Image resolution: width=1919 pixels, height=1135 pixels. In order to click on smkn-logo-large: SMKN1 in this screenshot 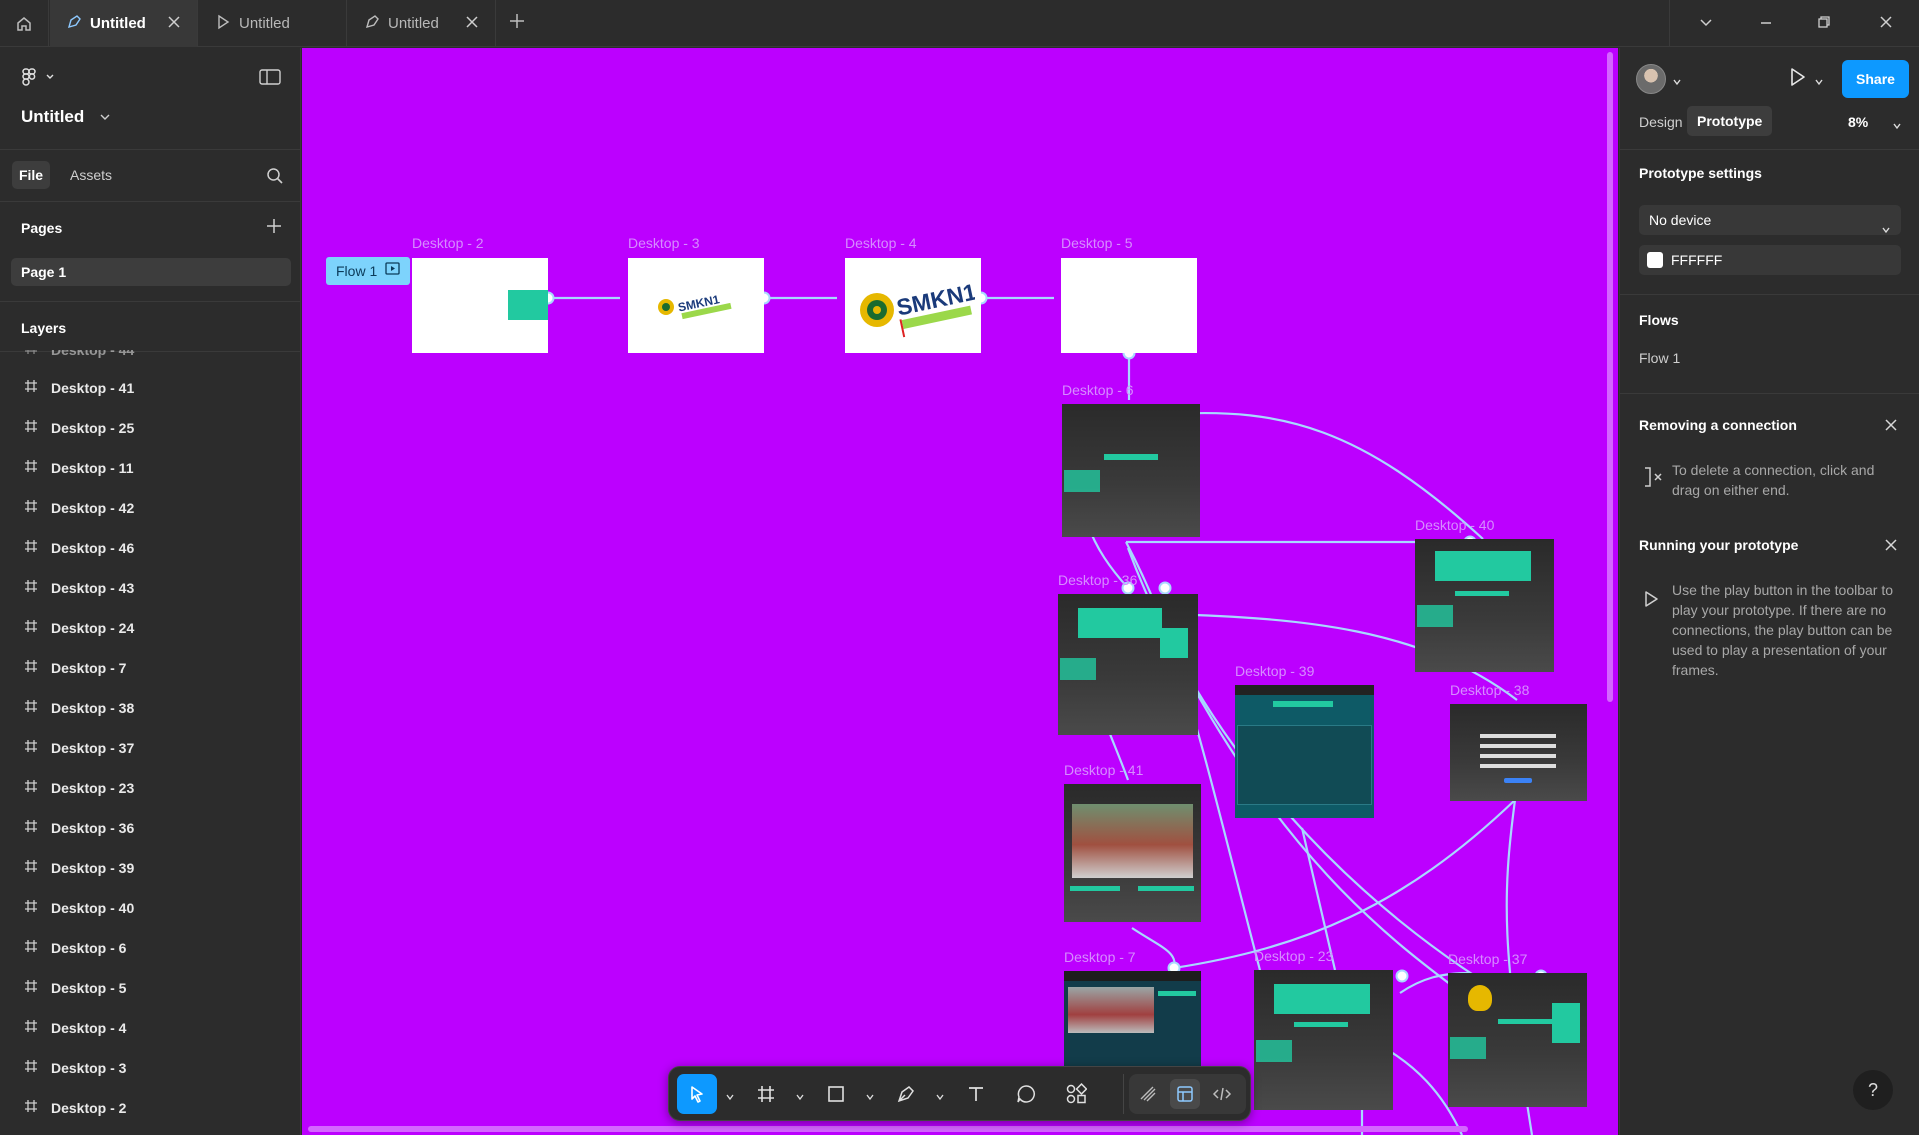, I will do `click(917, 305)`.